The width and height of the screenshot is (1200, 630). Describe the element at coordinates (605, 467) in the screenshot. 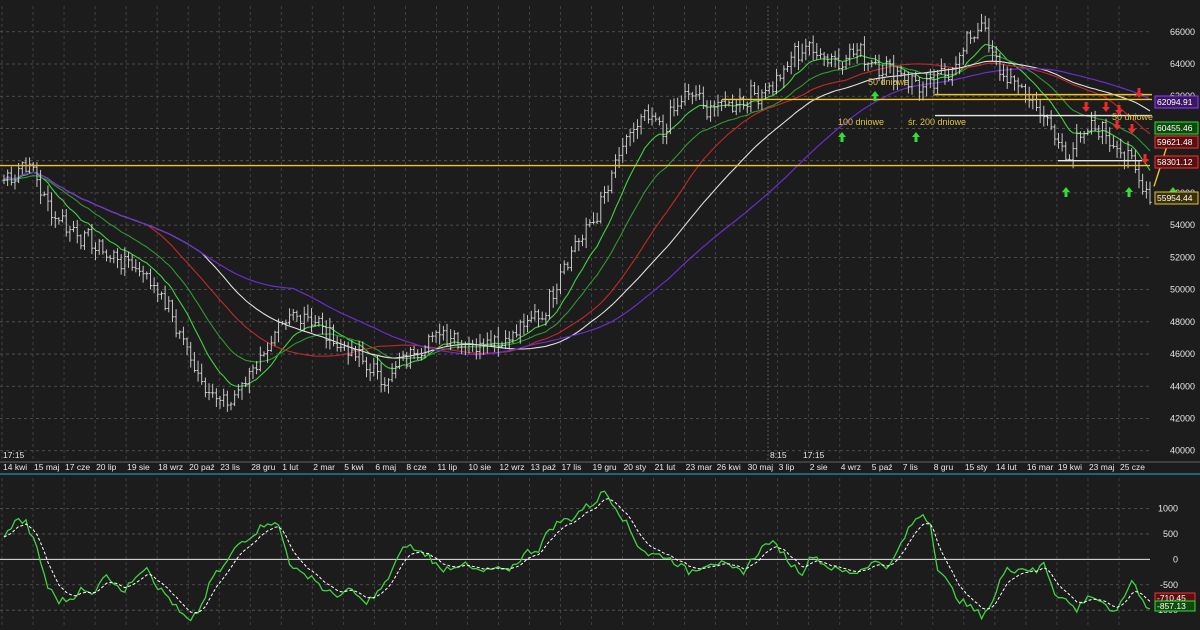

I see `x-date-label: 19 gru` at that location.